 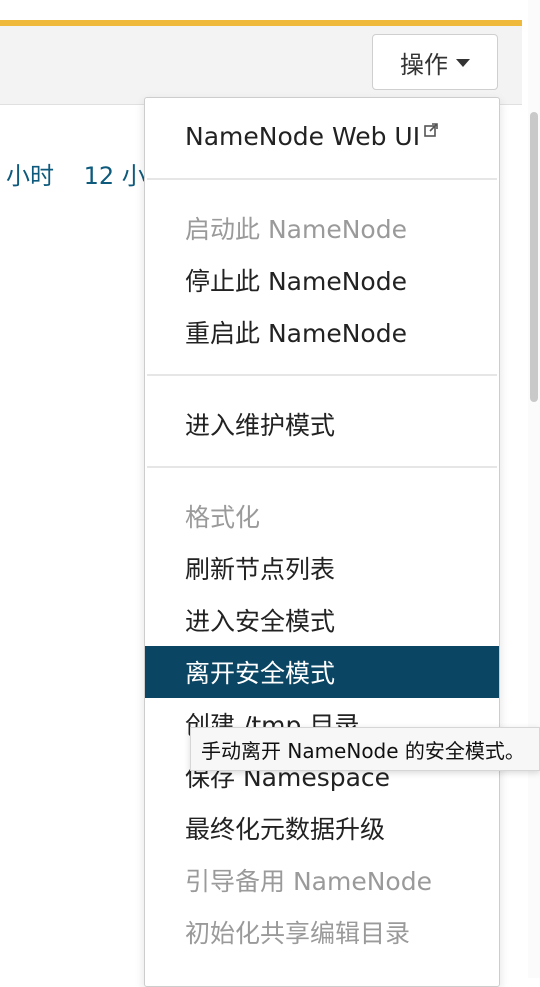 What do you see at coordinates (322, 828) in the screenshot?
I see `menu-item-finalize-metadata: 最终化元数据升级` at bounding box center [322, 828].